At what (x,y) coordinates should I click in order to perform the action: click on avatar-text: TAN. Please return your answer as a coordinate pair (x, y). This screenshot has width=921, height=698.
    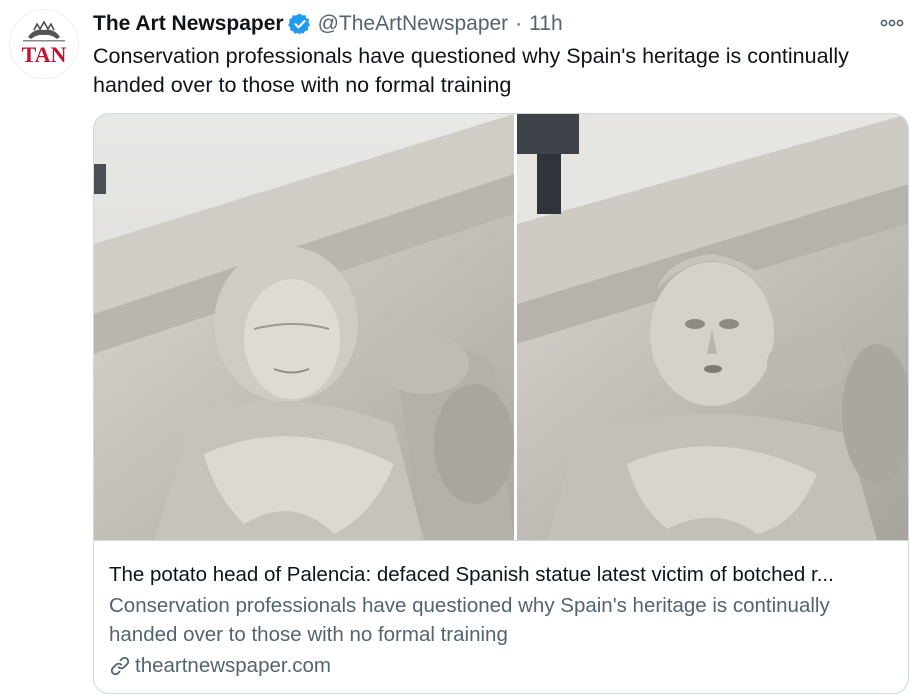
    Looking at the image, I should click on (44, 54).